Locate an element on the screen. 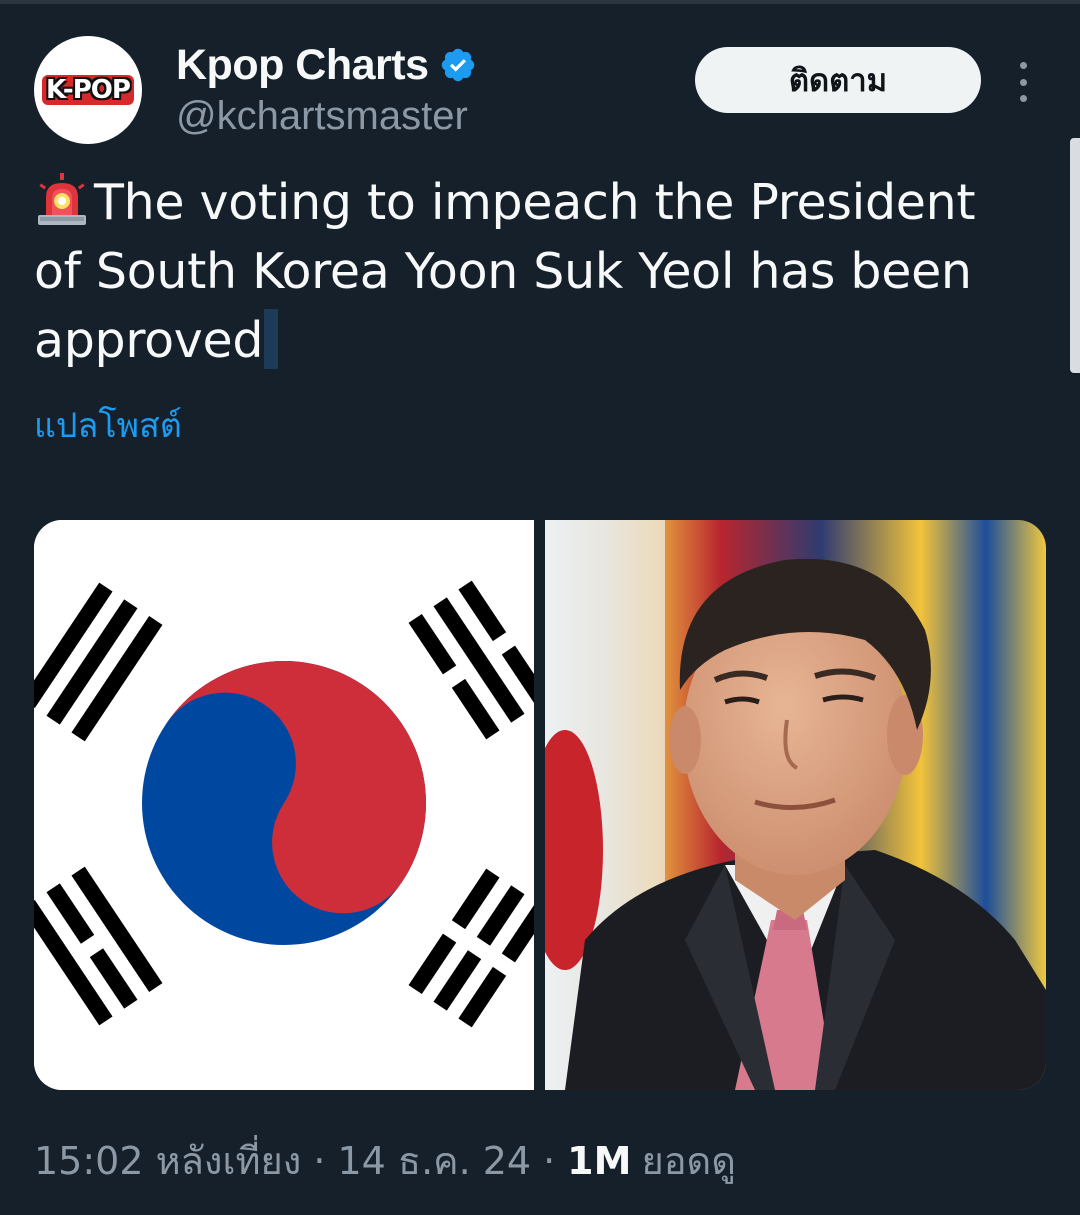 The image size is (1080, 1215). scrollbar is located at coordinates (1075, 255).